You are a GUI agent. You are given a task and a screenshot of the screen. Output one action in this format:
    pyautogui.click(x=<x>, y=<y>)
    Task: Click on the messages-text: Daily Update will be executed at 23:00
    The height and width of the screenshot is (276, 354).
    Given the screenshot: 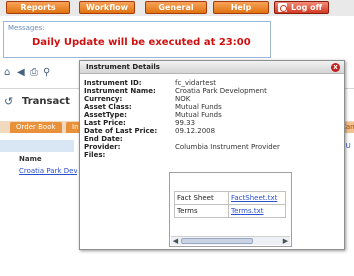 What is the action you would take?
    pyautogui.click(x=141, y=42)
    